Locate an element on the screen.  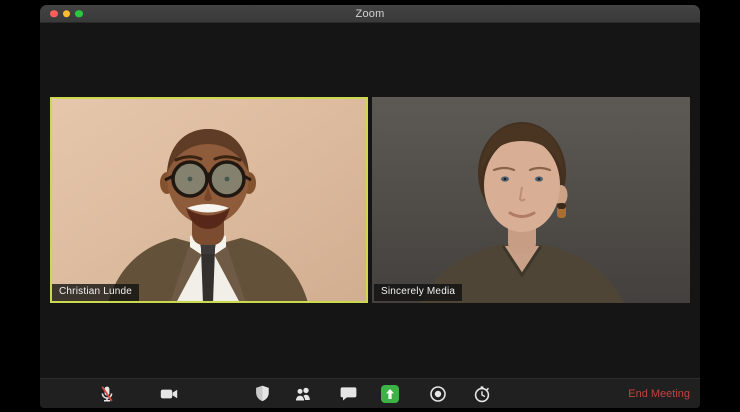
chat-icon is located at coordinates (348, 394).